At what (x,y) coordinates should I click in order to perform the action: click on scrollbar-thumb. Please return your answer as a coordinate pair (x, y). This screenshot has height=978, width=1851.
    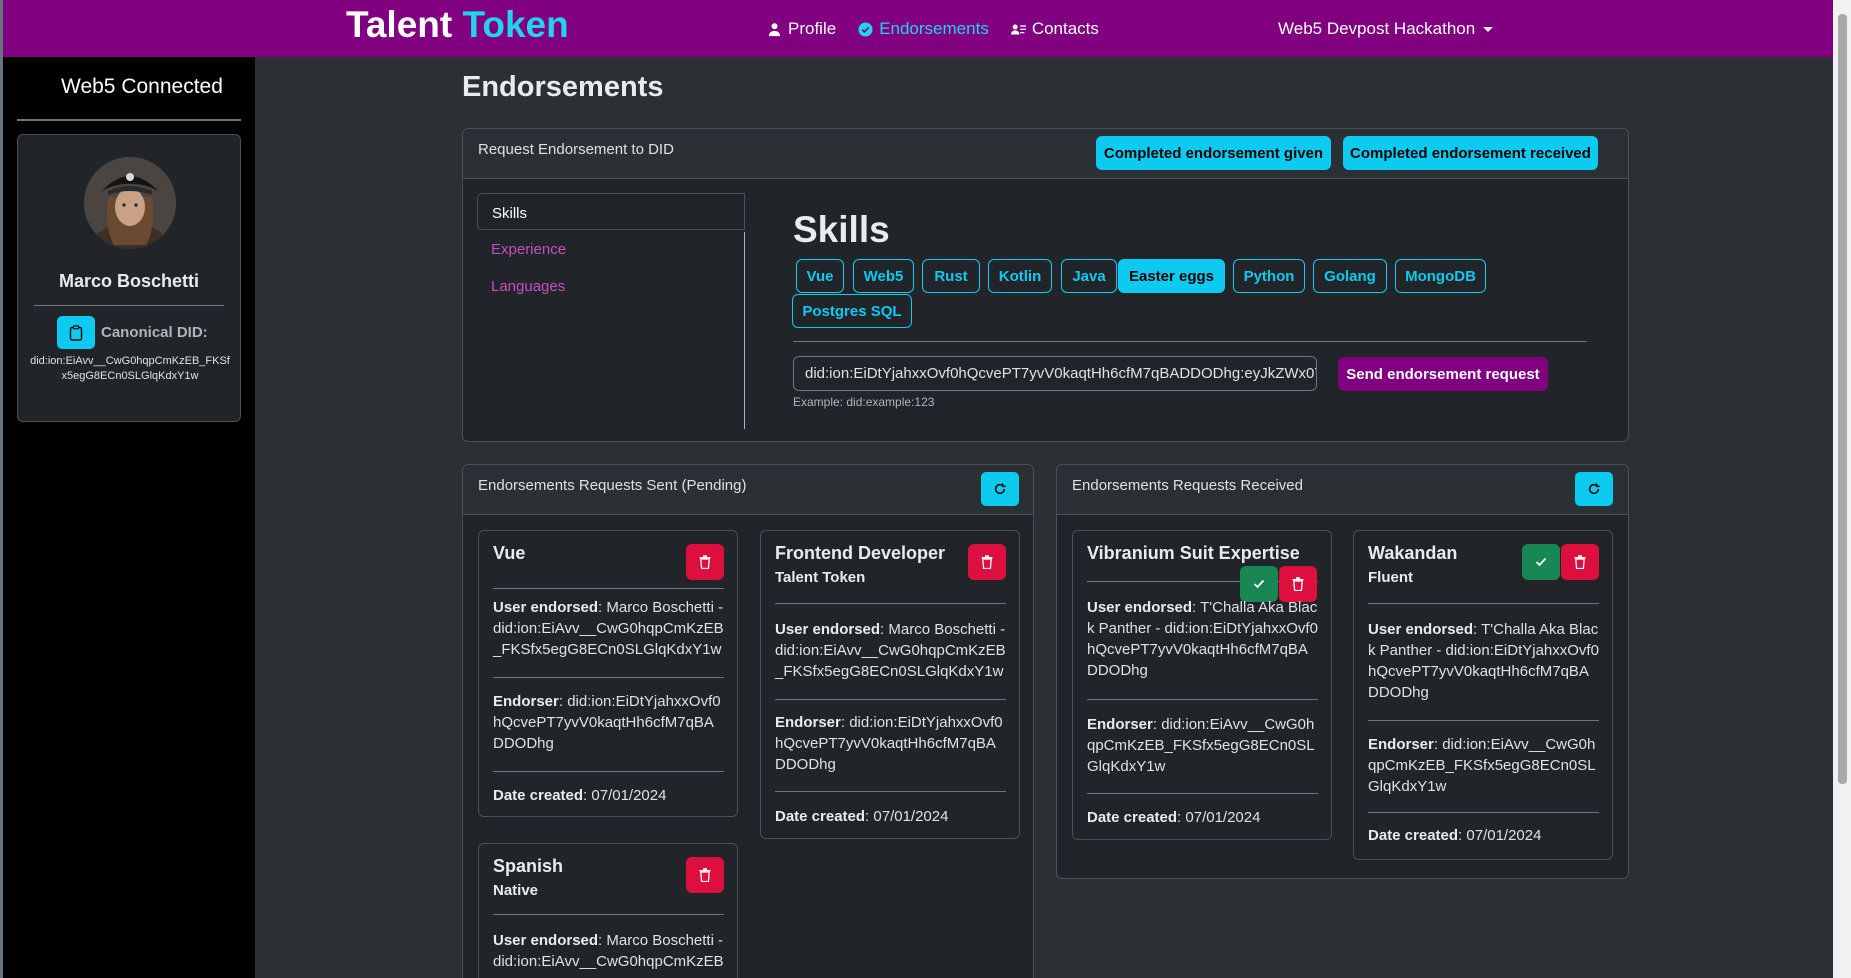
    Looking at the image, I should click on (1842, 399).